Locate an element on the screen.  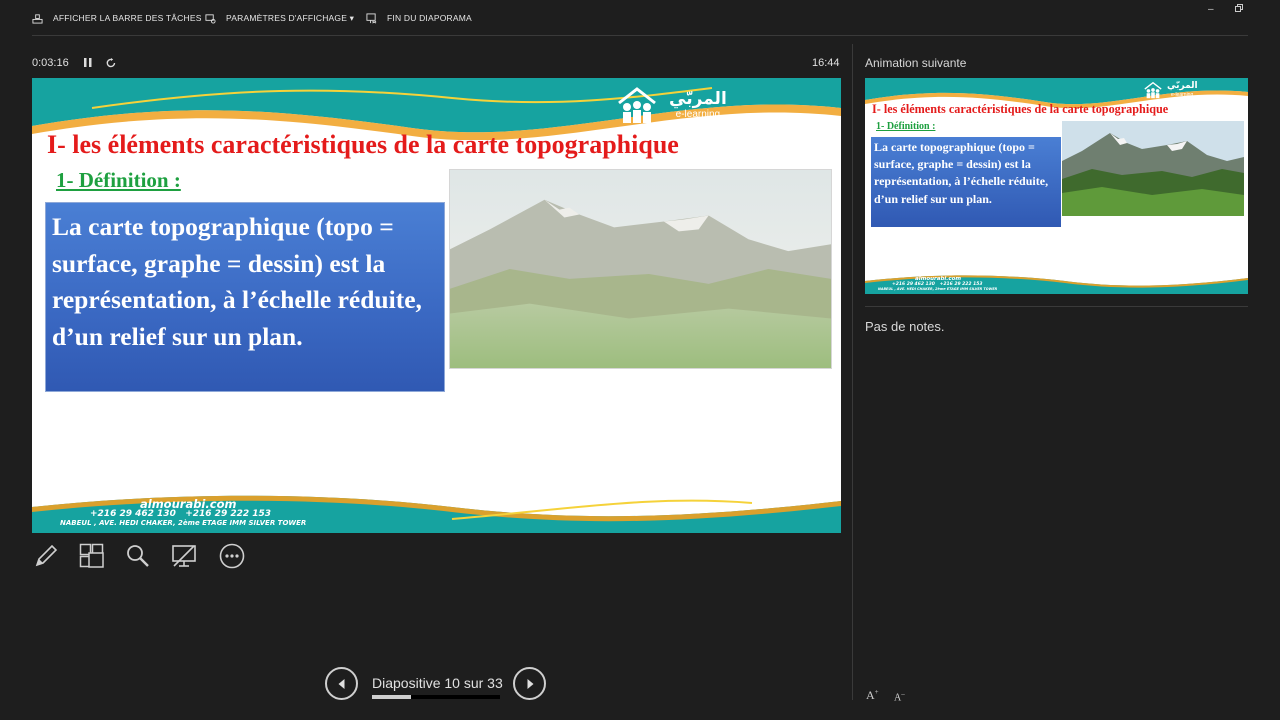
almourabi-logo: المربّي e-learning is located at coordinates (670, 105).